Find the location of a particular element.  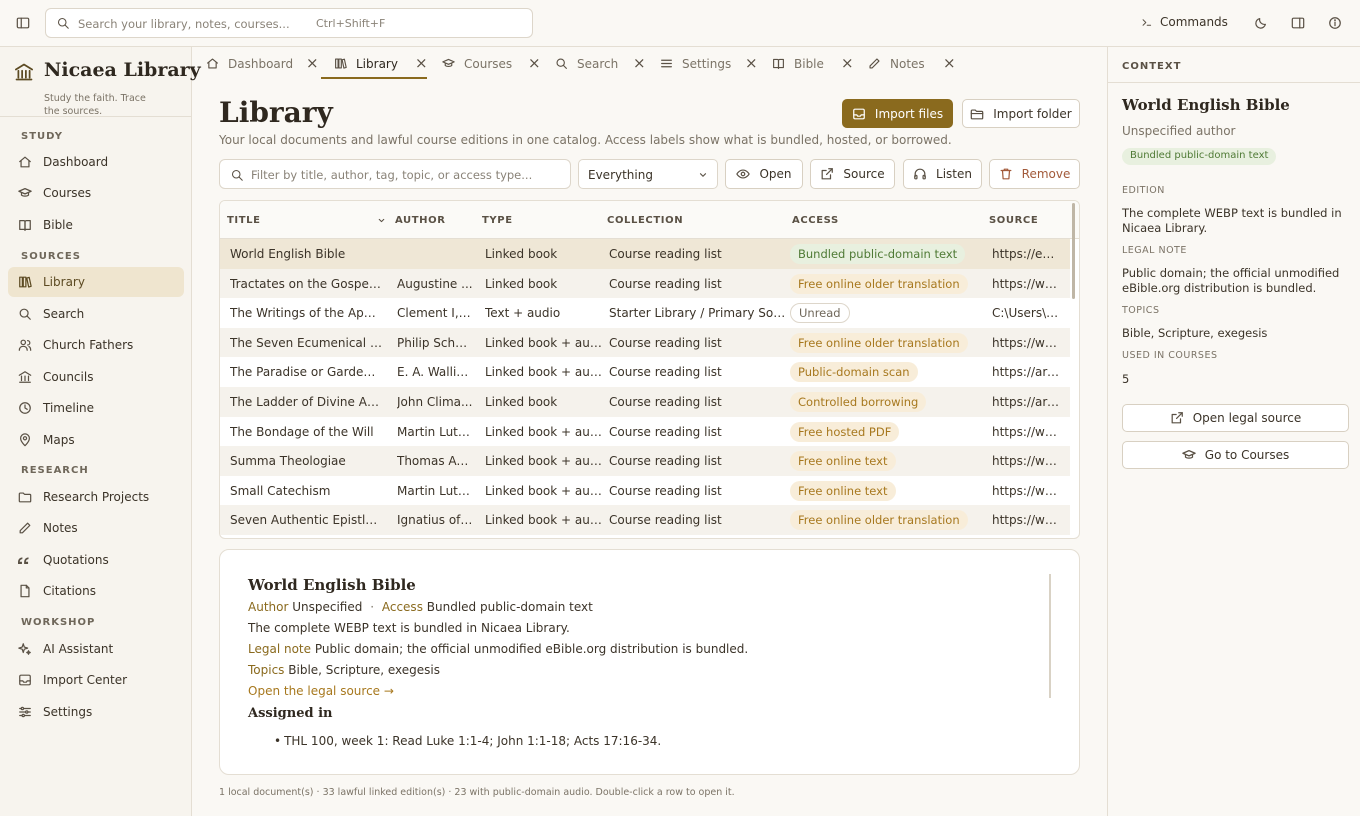

sidebar-item-bible: Bible is located at coordinates (96, 225).